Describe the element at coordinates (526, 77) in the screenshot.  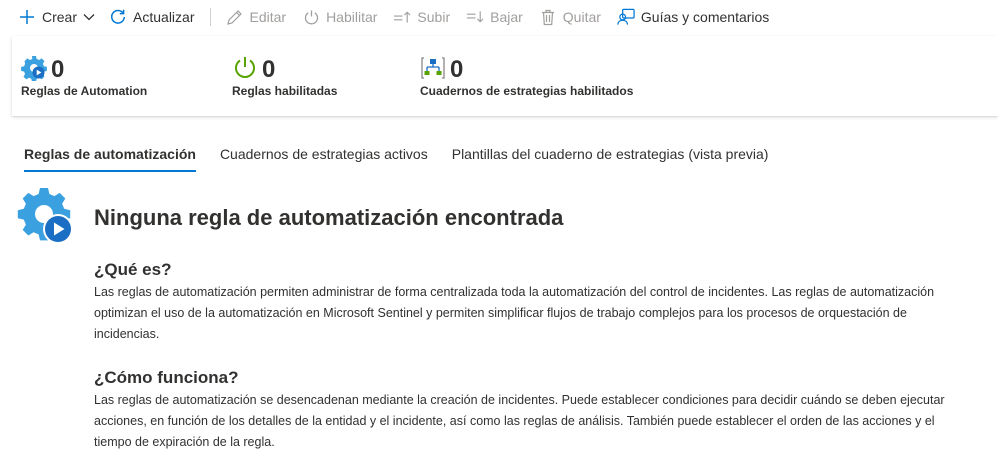
I see `stat-enabled-playbooks: 0 Cuadernos de estrategias habilitados` at that location.